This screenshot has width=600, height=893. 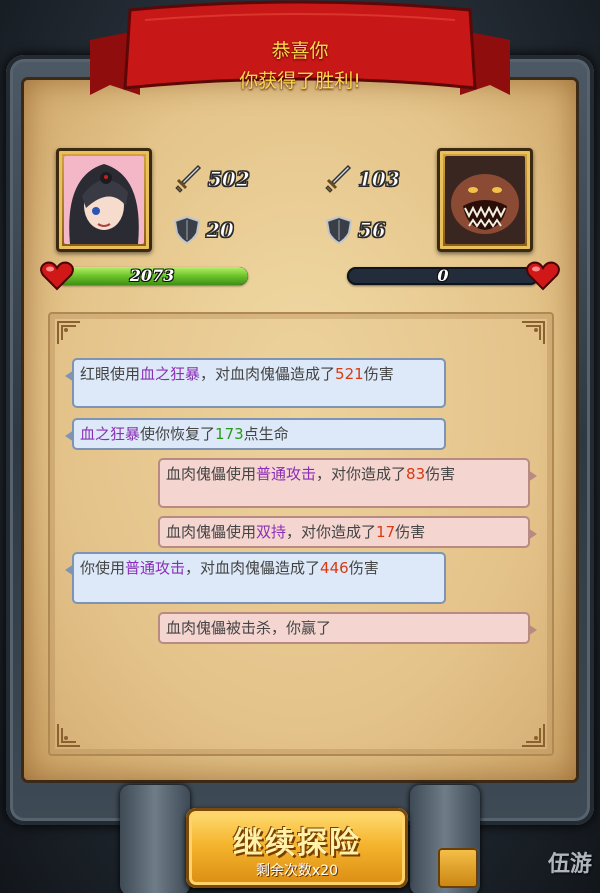 What do you see at coordinates (103, 568) in the screenshot?
I see `log-text-fragment: 你使用` at bounding box center [103, 568].